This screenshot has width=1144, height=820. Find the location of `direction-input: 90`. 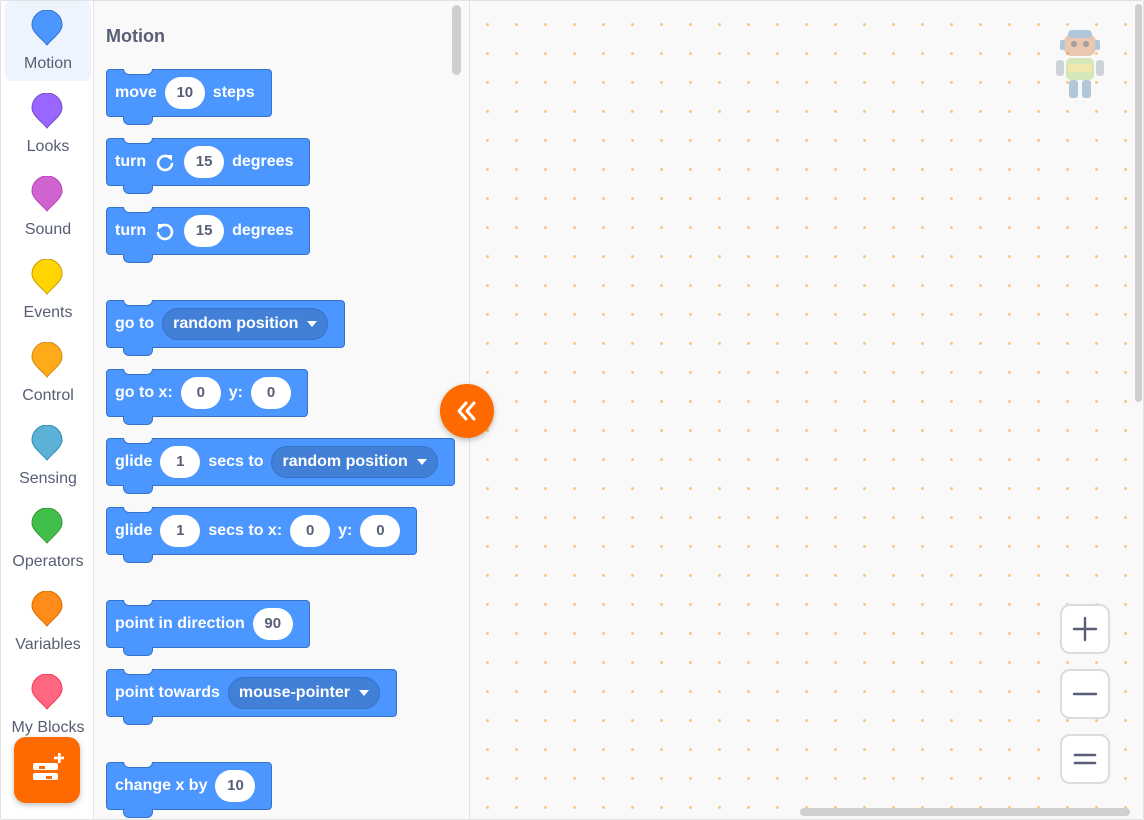

direction-input: 90 is located at coordinates (272, 624).